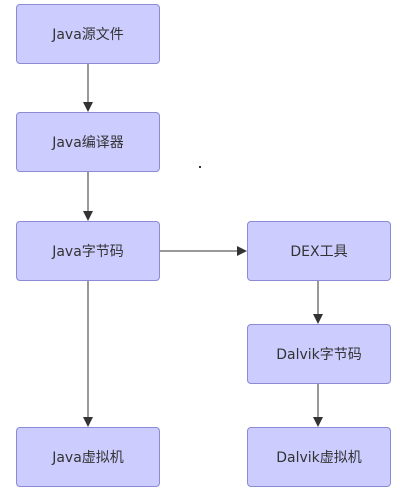  What do you see at coordinates (319, 457) in the screenshot?
I see `node-dalvik-vm: Dalvik虚拟机` at bounding box center [319, 457].